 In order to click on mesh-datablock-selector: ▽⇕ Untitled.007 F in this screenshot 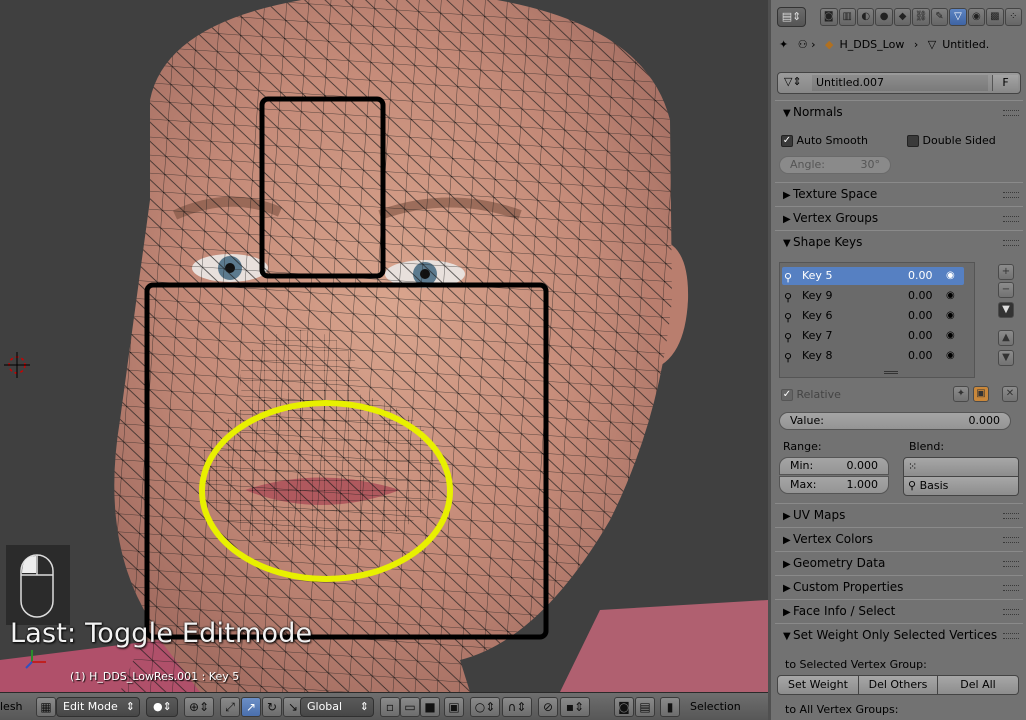, I will do `click(899, 83)`.